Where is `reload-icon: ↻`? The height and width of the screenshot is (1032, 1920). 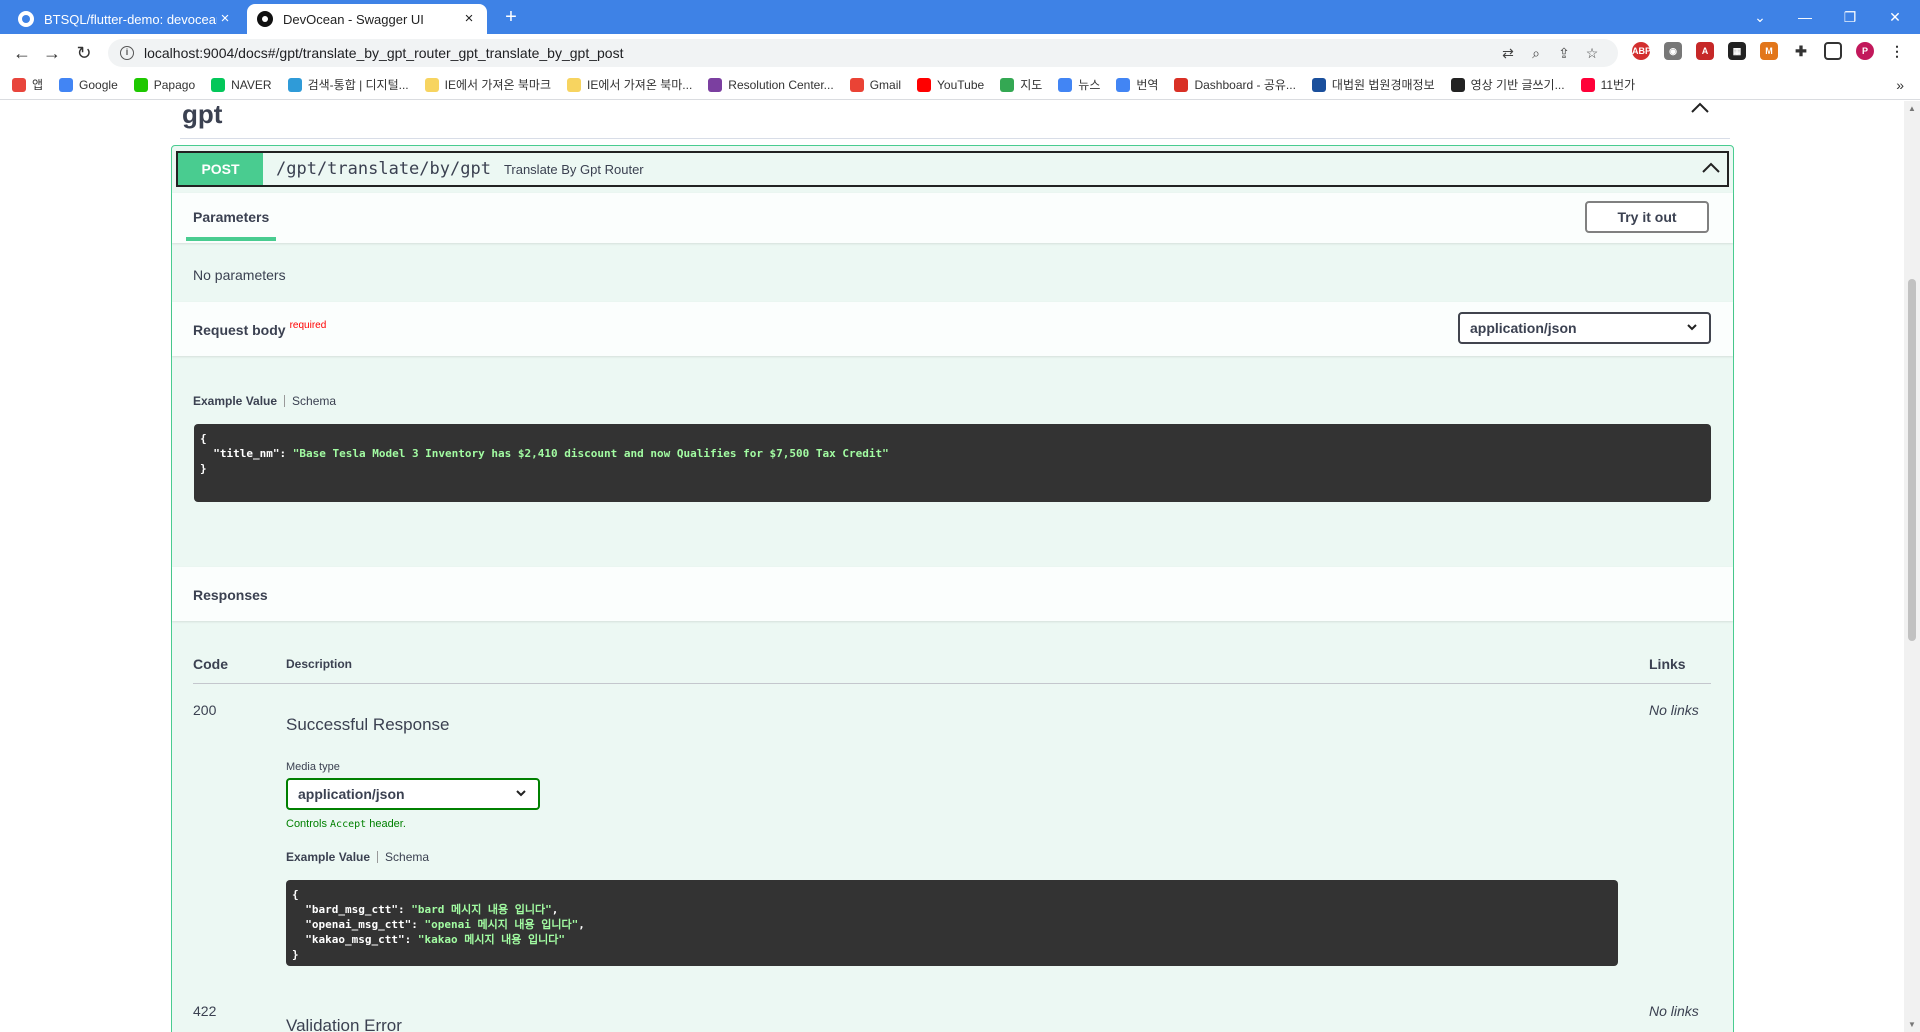
reload-icon: ↻ is located at coordinates (84, 53).